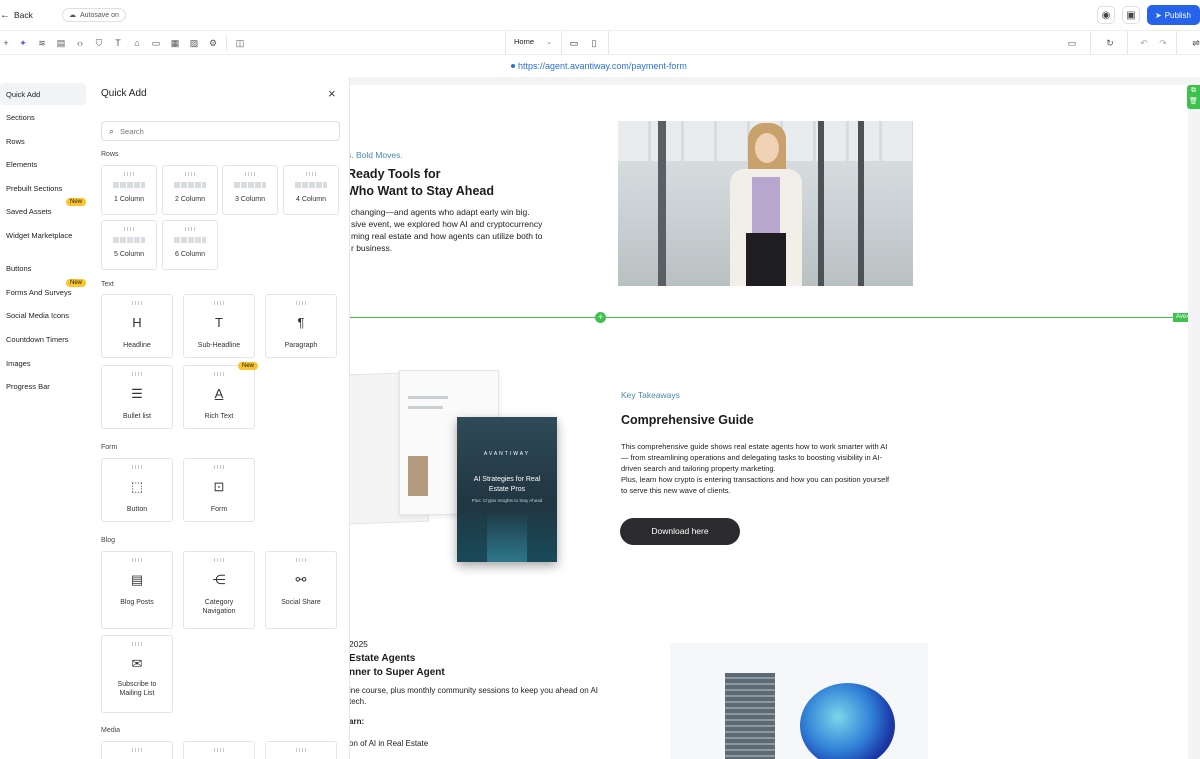 This screenshot has width=1200, height=759. I want to click on row-tag: Avexa, so click(1180, 317).